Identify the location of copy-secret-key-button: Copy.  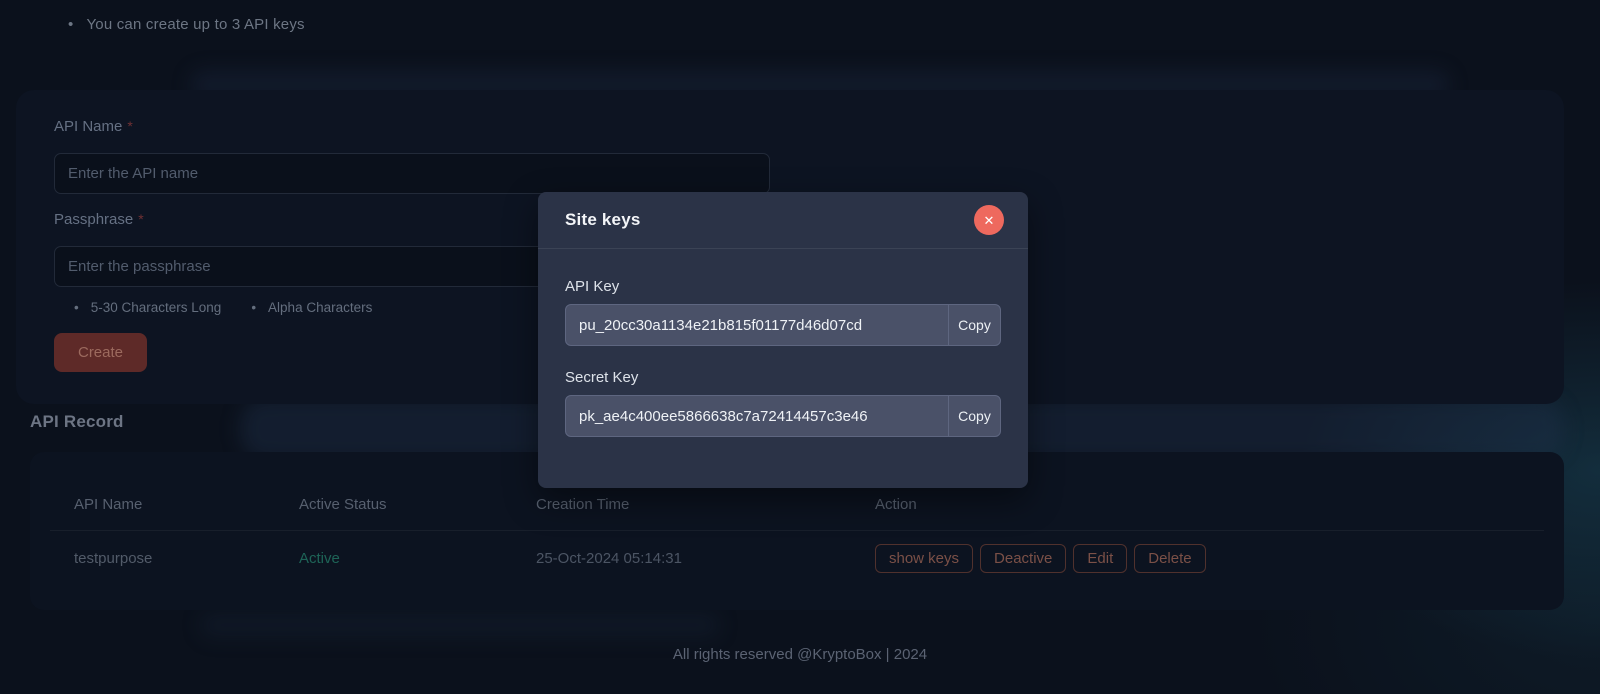
(974, 416).